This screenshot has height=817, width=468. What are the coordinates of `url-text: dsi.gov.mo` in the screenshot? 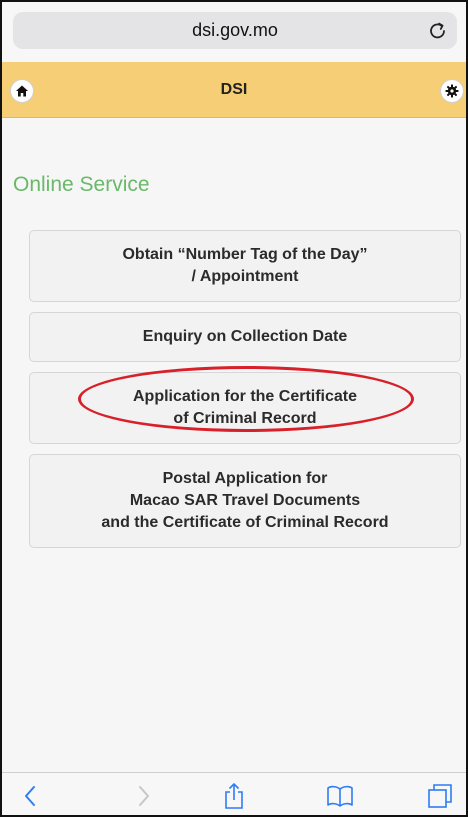 It's located at (235, 30).